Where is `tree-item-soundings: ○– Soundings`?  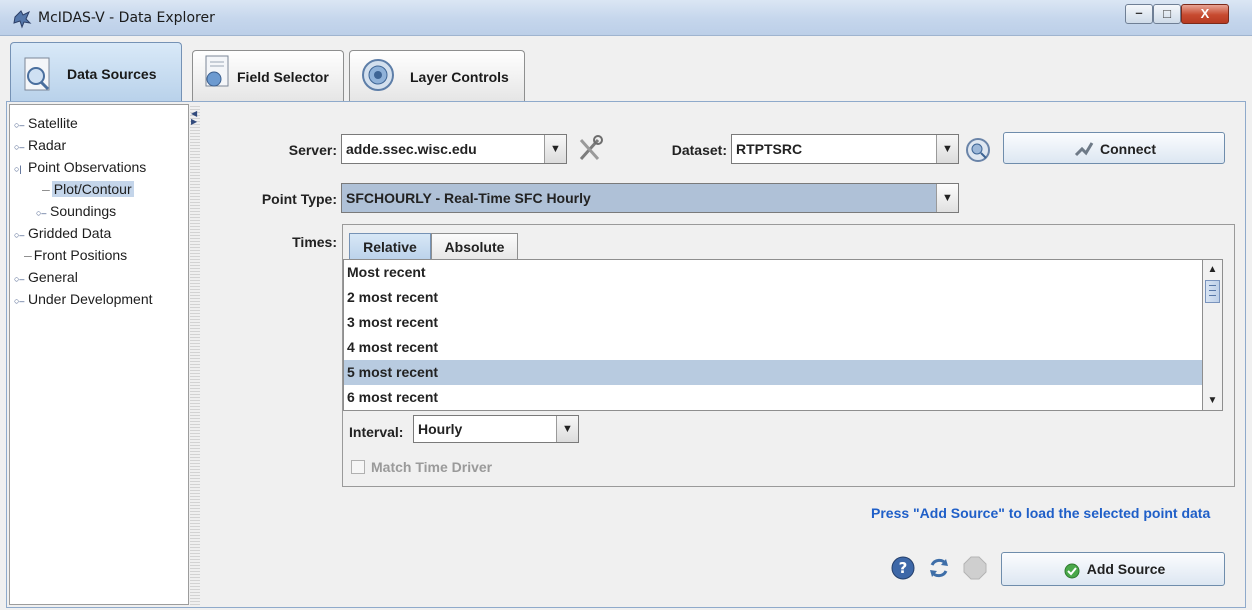
tree-item-soundings: ○– Soundings is located at coordinates (76, 211).